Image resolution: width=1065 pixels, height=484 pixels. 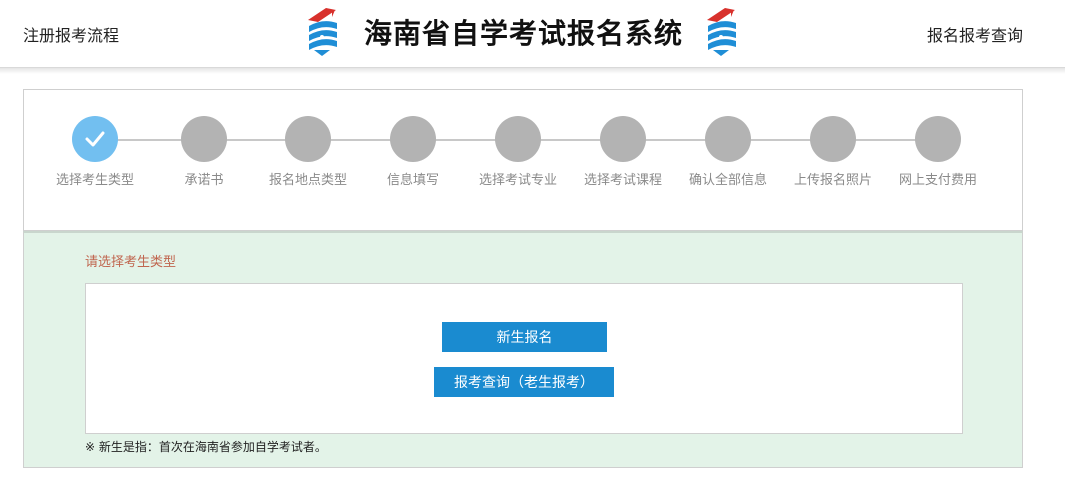 What do you see at coordinates (524, 382) in the screenshot?
I see `exam-query-button: 报考查询（老生报考）` at bounding box center [524, 382].